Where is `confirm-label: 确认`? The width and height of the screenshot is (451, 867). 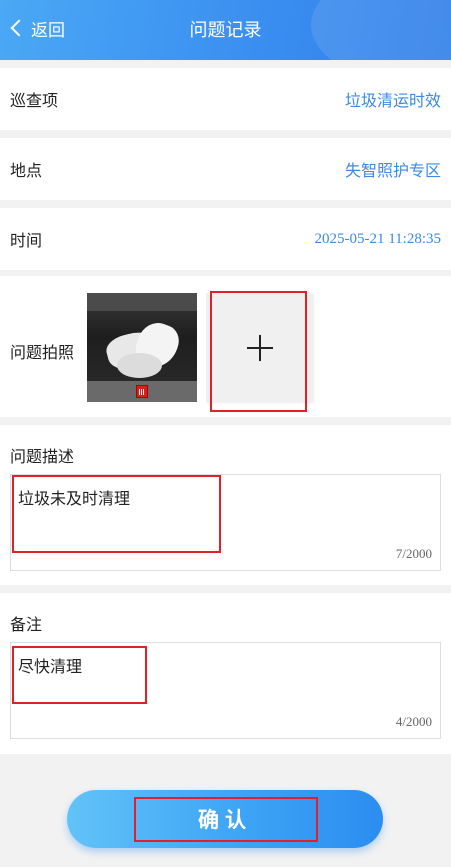 confirm-label: 确认 is located at coordinates (225, 820).